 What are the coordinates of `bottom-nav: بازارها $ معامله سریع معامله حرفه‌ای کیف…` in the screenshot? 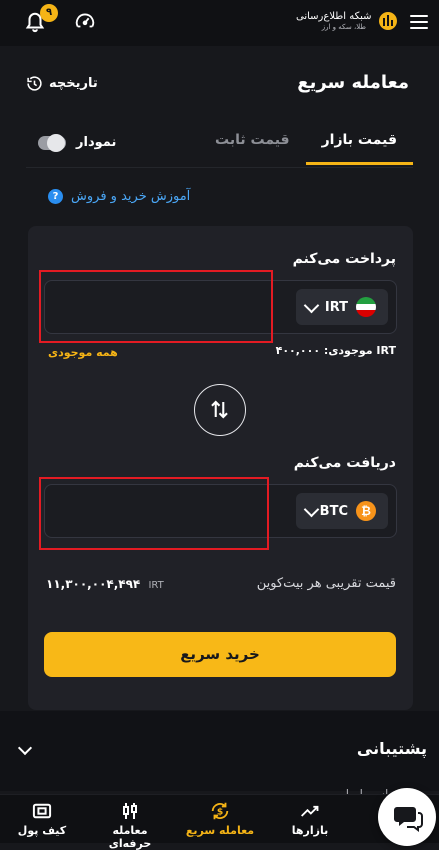 It's located at (219, 822).